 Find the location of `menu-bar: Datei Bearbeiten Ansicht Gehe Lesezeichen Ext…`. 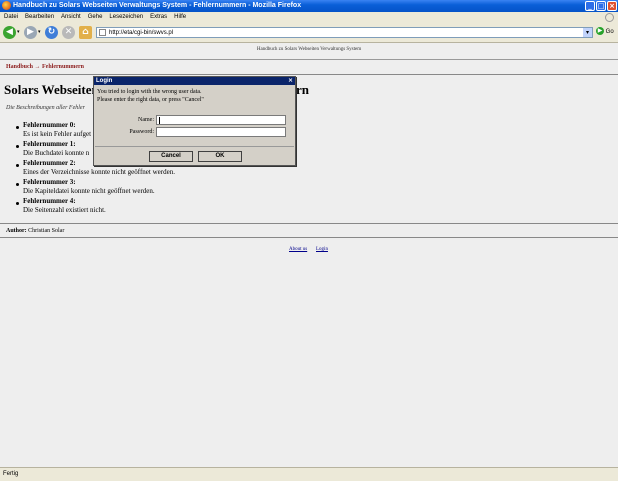

menu-bar: Datei Bearbeiten Ansicht Gehe Lesezeichen Ext… is located at coordinates (309, 17).